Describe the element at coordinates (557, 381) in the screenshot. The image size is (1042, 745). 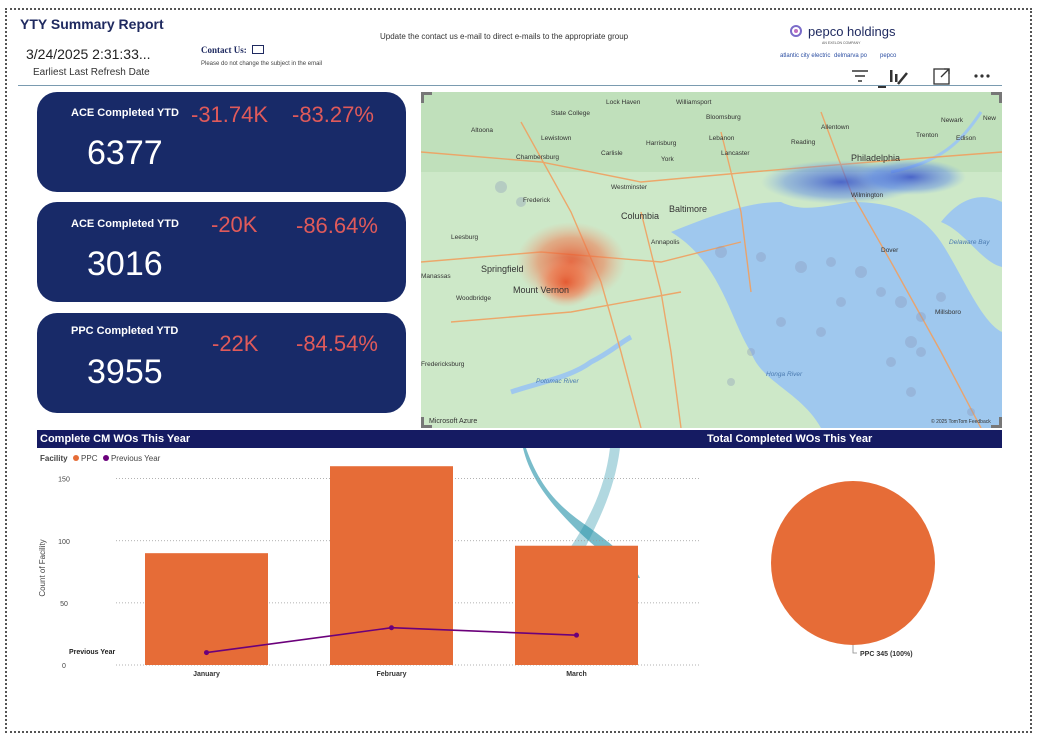
I see `map-label: Potomac River` at that location.